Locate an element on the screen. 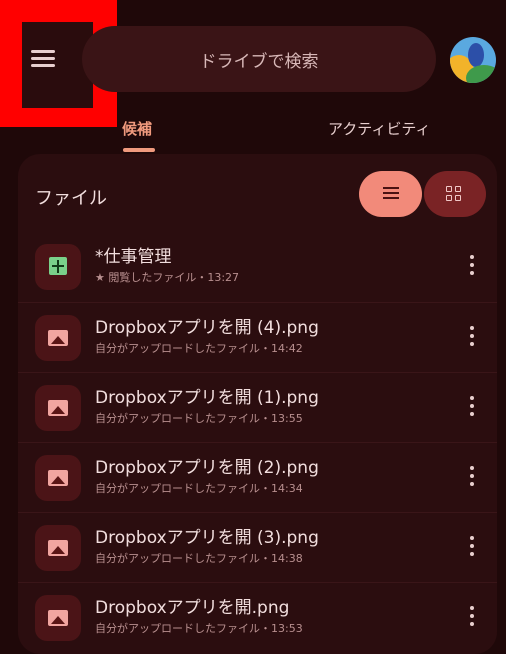 The image size is (506, 654). file-name: Dropboxアプリを開 (3).png is located at coordinates (207, 538).